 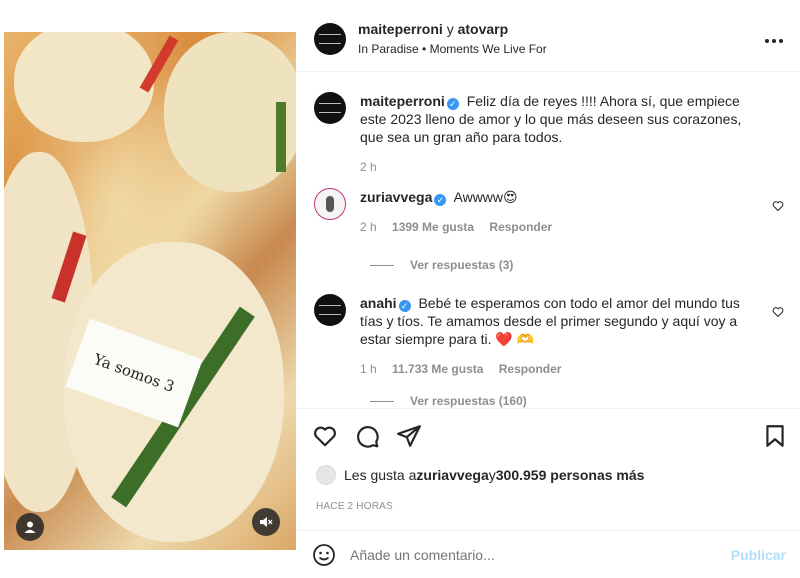 What do you see at coordinates (396, 197) in the screenshot?
I see `comment-username: zuriavvega` at bounding box center [396, 197].